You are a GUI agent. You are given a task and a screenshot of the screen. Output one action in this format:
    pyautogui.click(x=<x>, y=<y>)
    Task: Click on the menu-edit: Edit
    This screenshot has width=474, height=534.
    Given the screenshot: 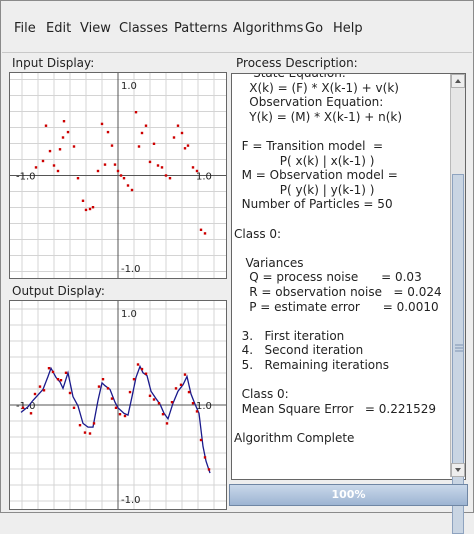 What is the action you would take?
    pyautogui.click(x=58, y=28)
    